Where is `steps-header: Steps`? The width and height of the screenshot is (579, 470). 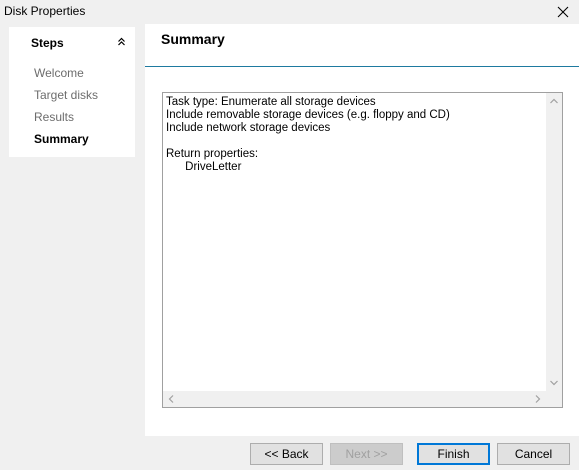
steps-header: Steps is located at coordinates (72, 42).